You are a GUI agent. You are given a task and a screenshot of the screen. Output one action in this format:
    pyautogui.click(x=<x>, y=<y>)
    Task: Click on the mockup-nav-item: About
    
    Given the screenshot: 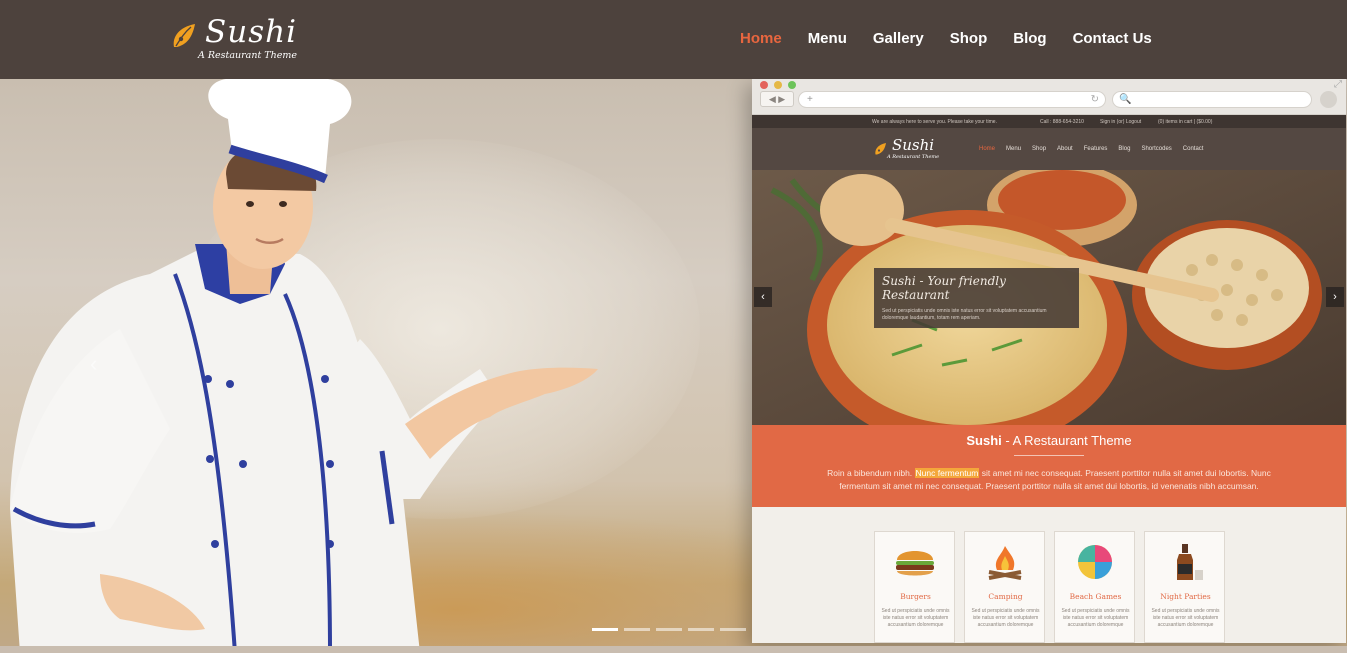 What is the action you would take?
    pyautogui.click(x=1065, y=149)
    